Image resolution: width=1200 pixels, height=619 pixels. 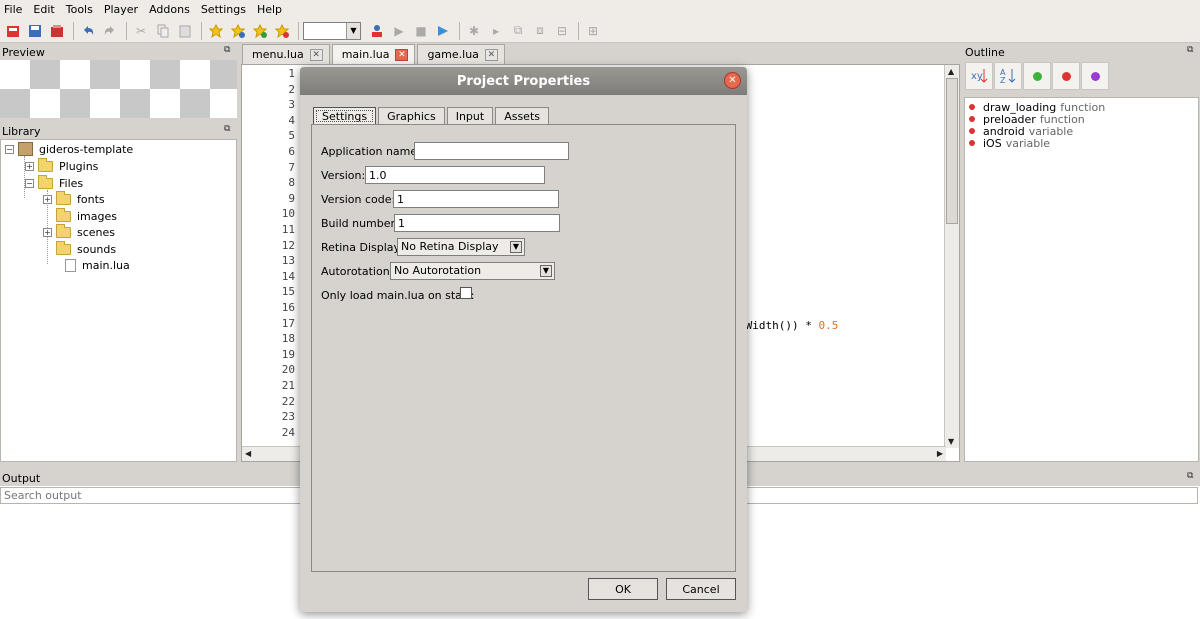 What do you see at coordinates (96, 232) in the screenshot?
I see `tree-item-label: scenes` at bounding box center [96, 232].